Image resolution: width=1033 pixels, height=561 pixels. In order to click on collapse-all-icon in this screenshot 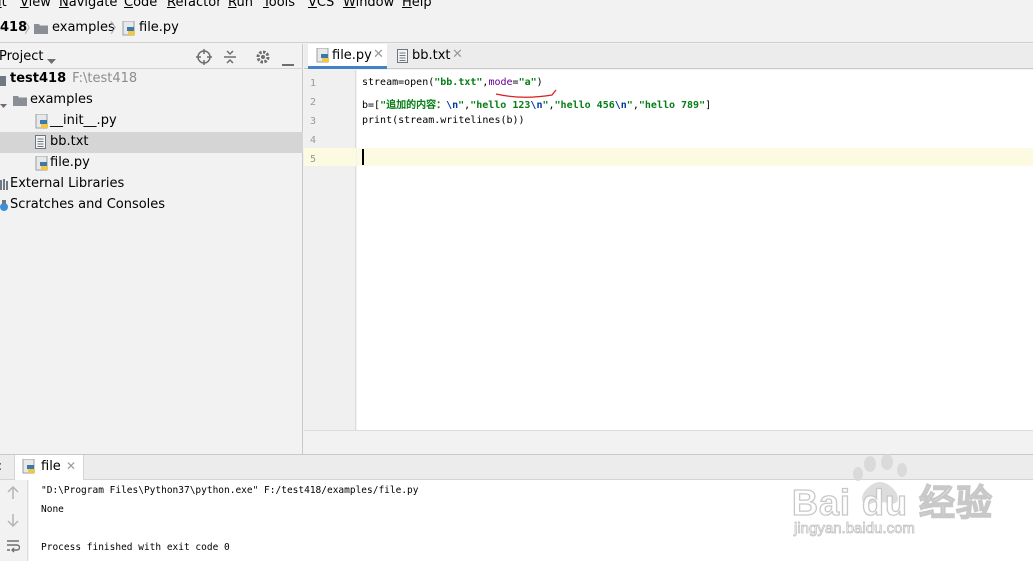, I will do `click(230, 59)`.